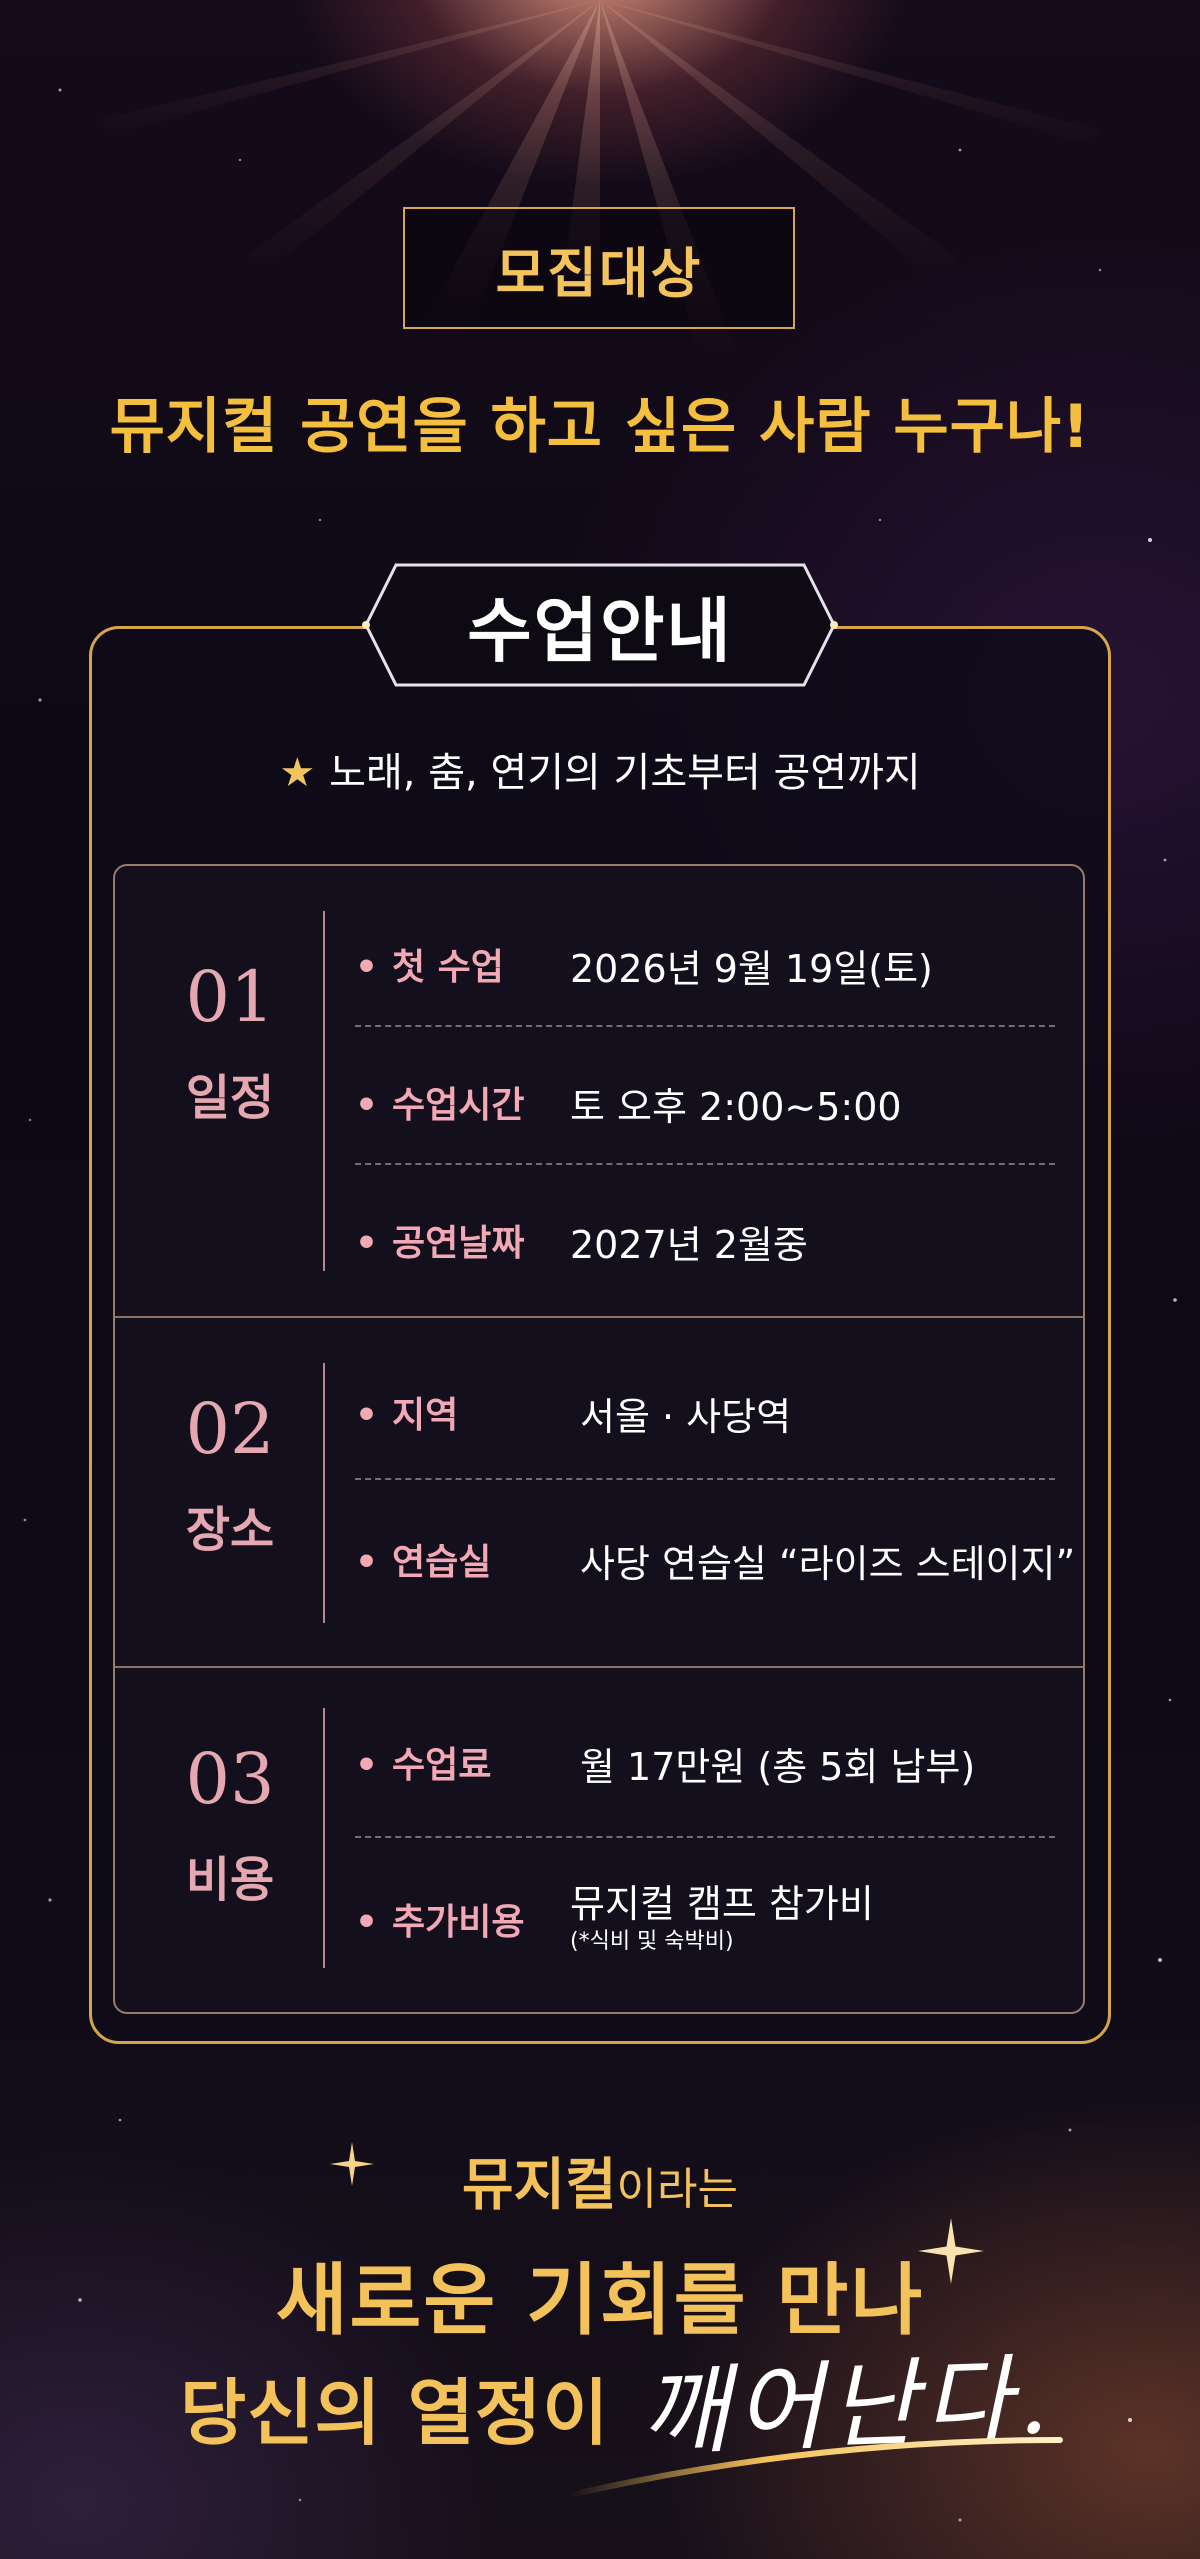  Describe the element at coordinates (439, 1102) in the screenshot. I see `row-label: 수업시간` at that location.